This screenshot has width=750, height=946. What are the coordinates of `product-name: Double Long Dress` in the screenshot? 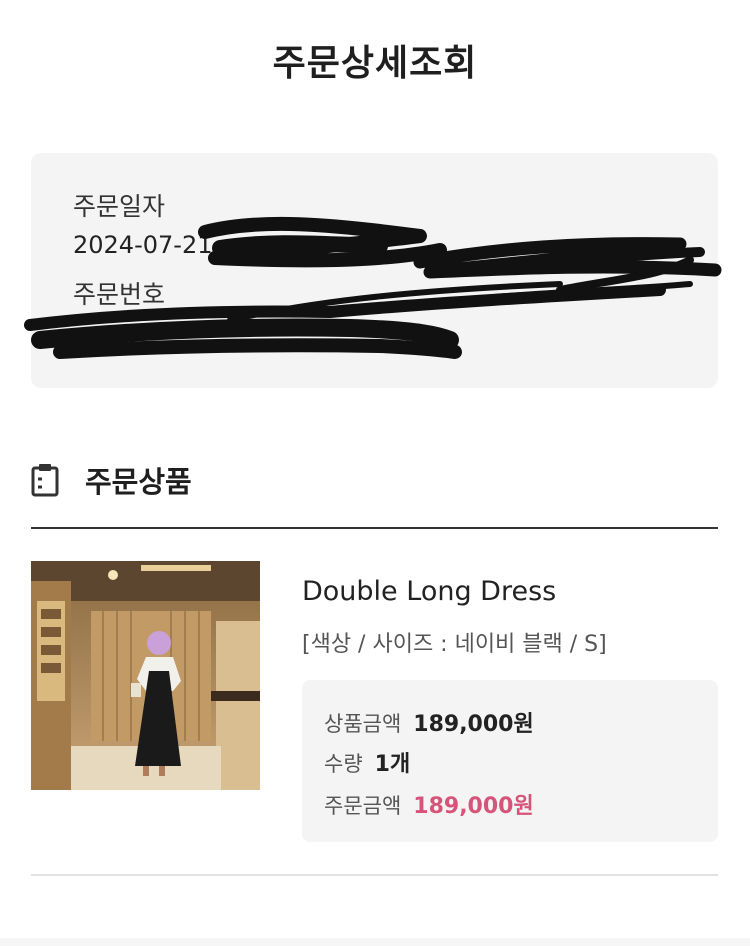 It's located at (429, 591).